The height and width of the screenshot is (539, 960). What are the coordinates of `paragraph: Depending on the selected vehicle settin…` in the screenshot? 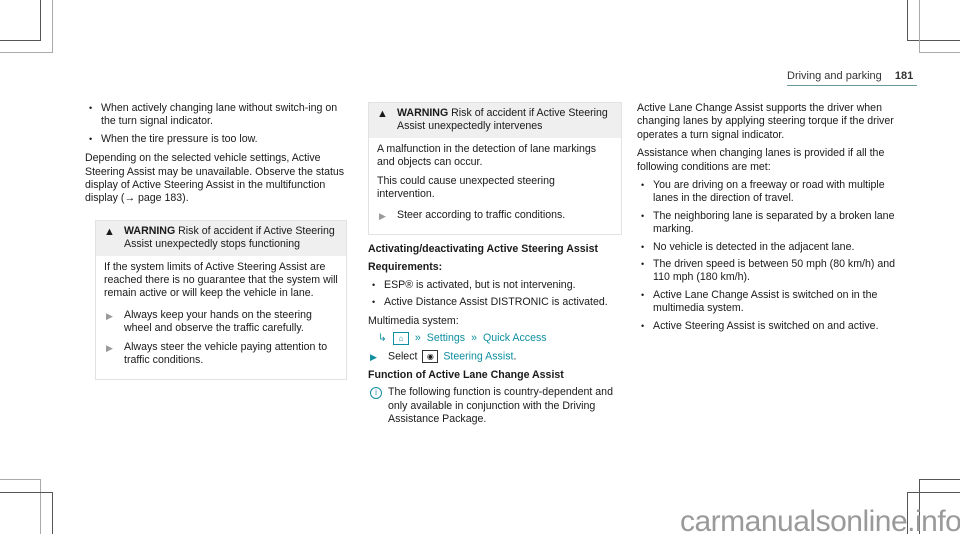 It's located at (215, 178).